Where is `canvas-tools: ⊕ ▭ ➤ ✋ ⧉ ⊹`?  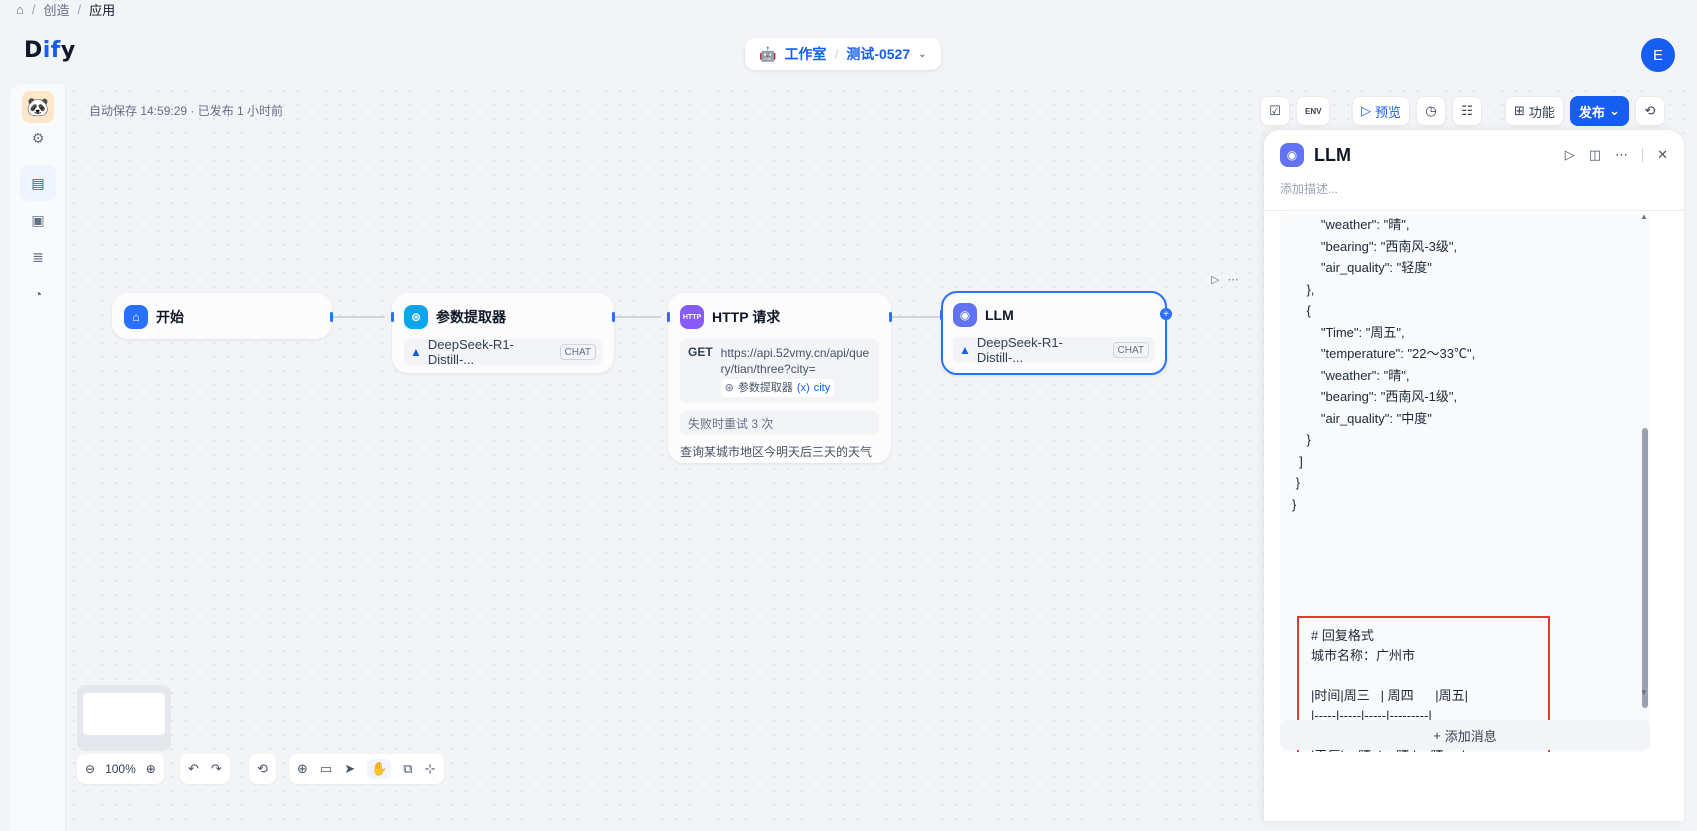
canvas-tools: ⊕ ▭ ➤ ✋ ⧉ ⊹ is located at coordinates (366, 769).